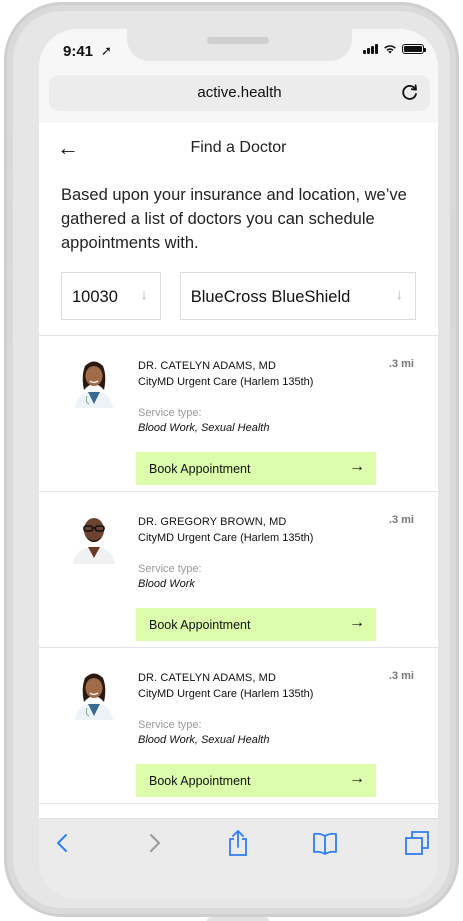  I want to click on doctor-name: DR. GREGORY BROWN, MD, so click(212, 522).